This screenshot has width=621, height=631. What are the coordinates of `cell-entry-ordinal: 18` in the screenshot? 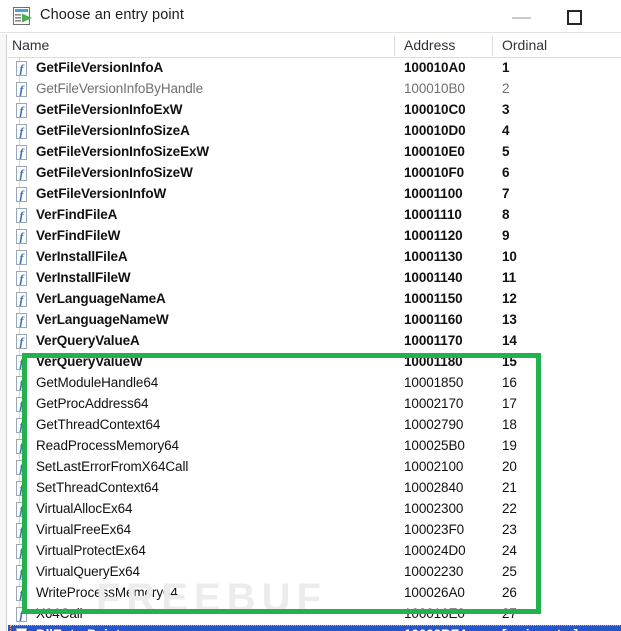 It's located at (509, 424).